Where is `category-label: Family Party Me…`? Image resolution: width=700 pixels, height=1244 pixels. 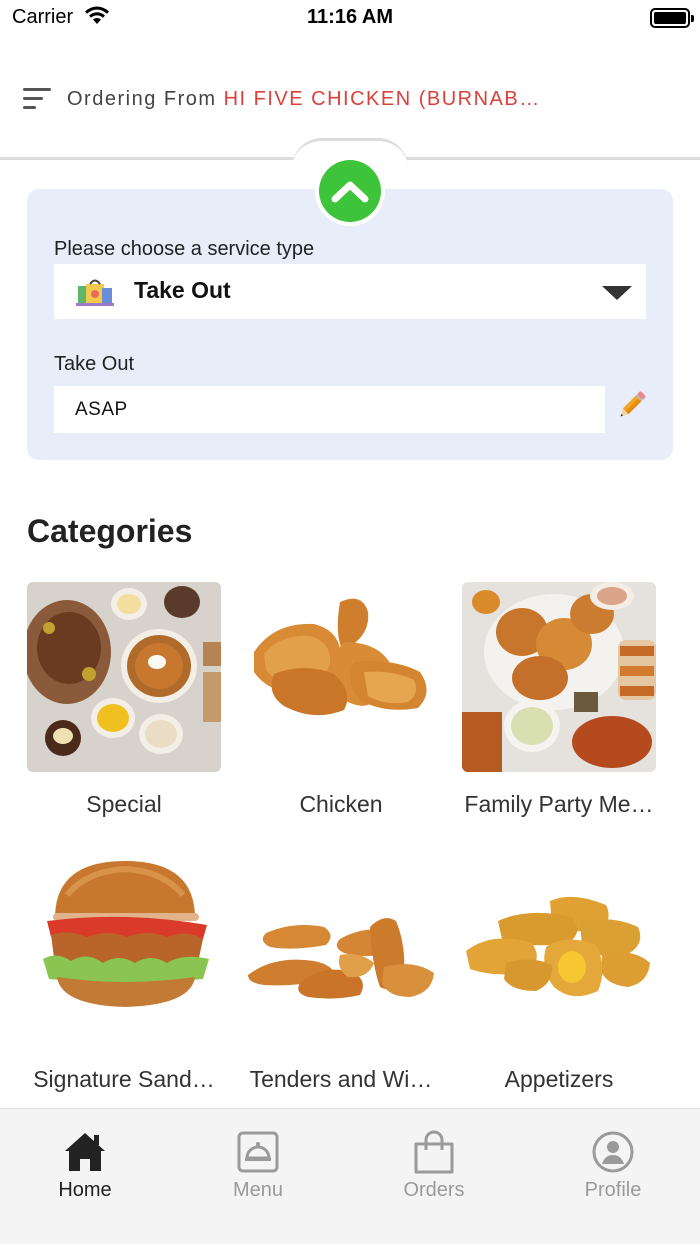 category-label: Family Party Me… is located at coordinates (559, 804).